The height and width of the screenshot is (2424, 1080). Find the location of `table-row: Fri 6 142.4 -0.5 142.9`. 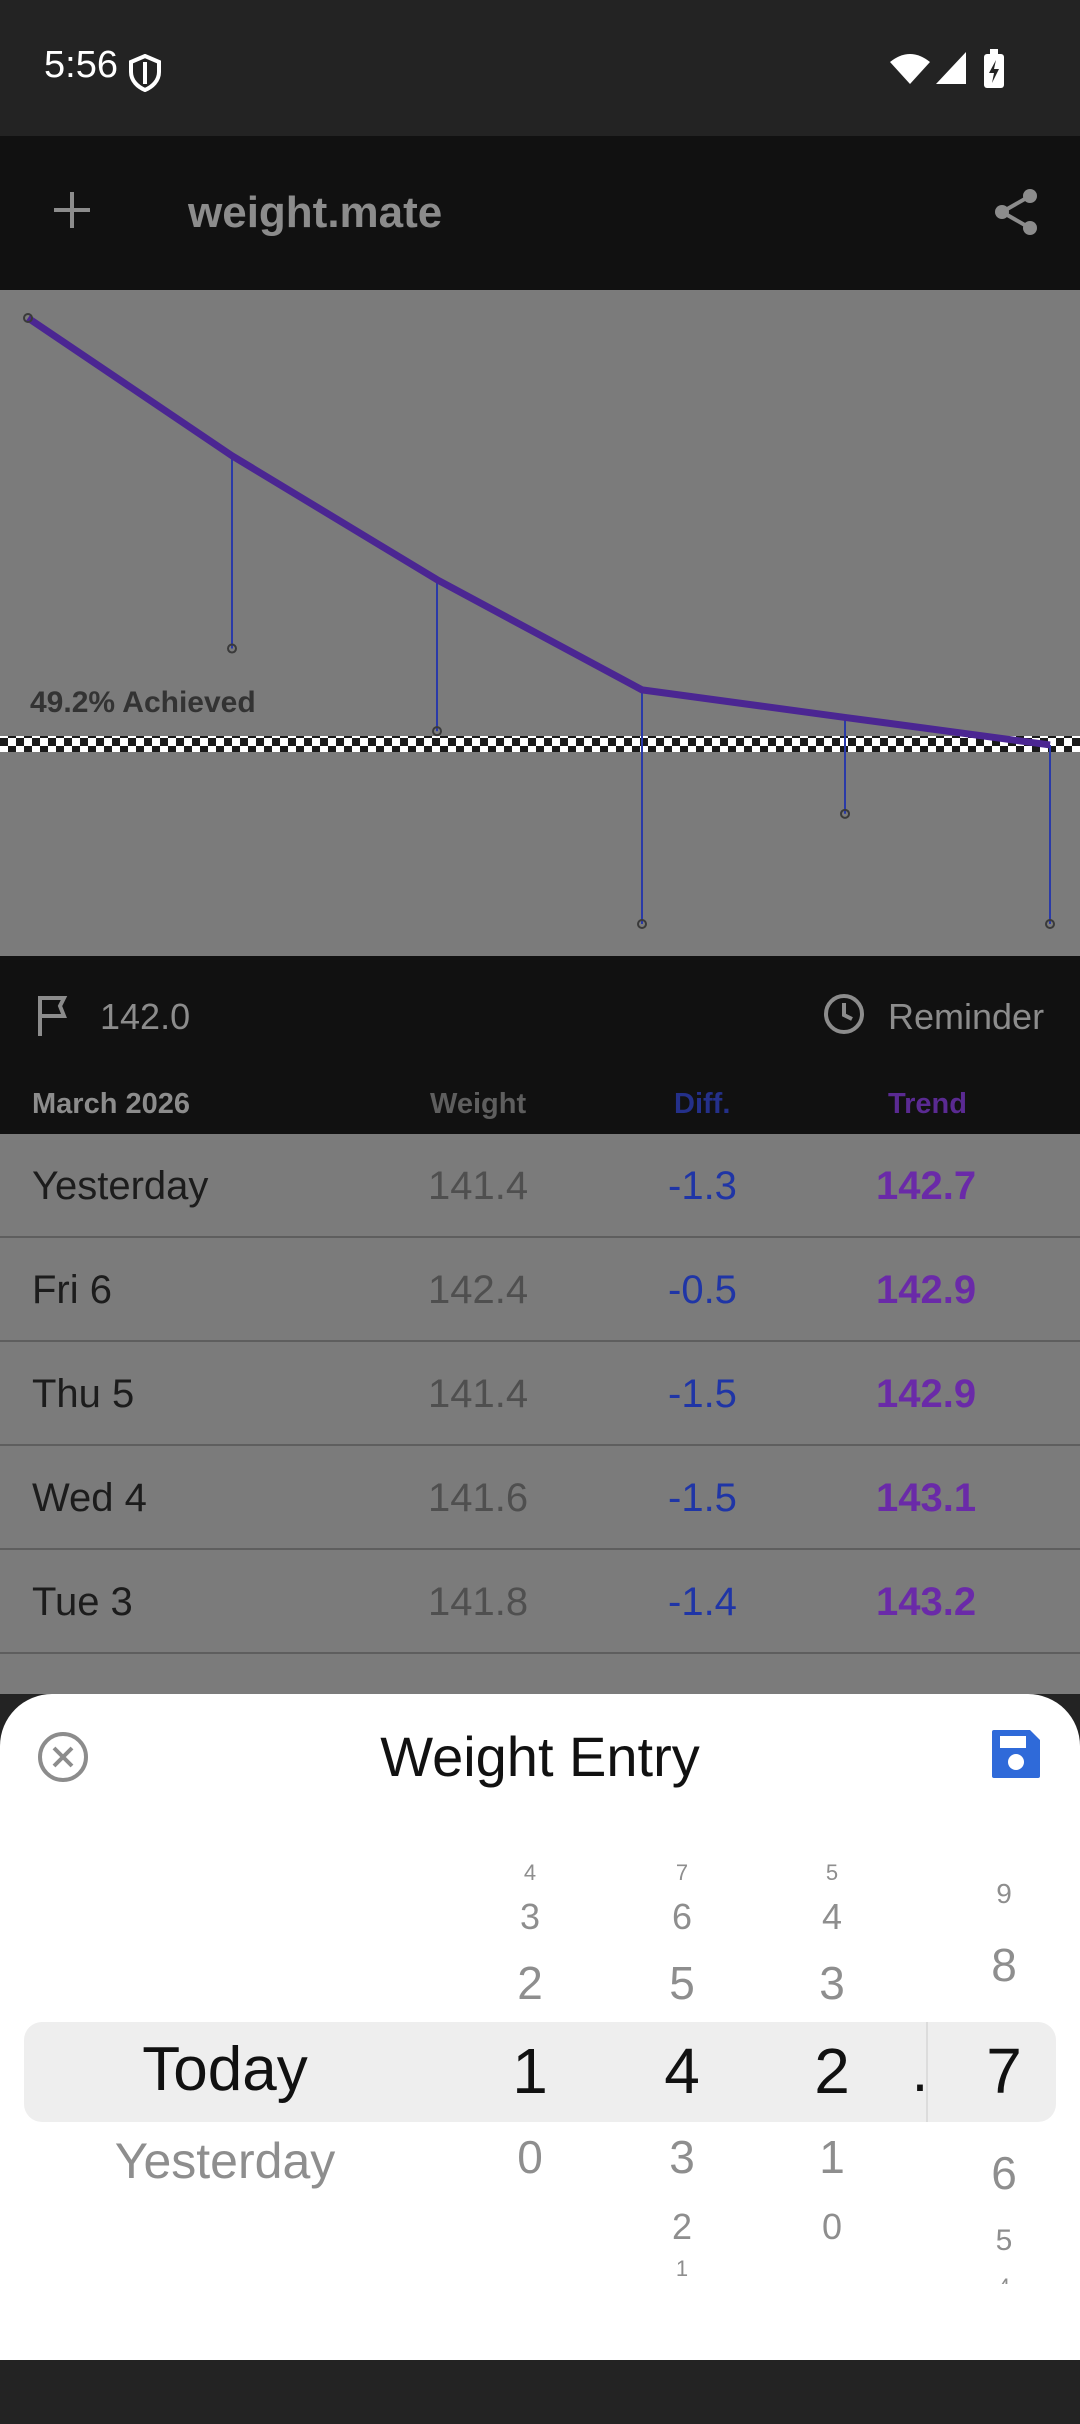

table-row: Fri 6 142.4 -0.5 142.9 is located at coordinates (540, 1290).